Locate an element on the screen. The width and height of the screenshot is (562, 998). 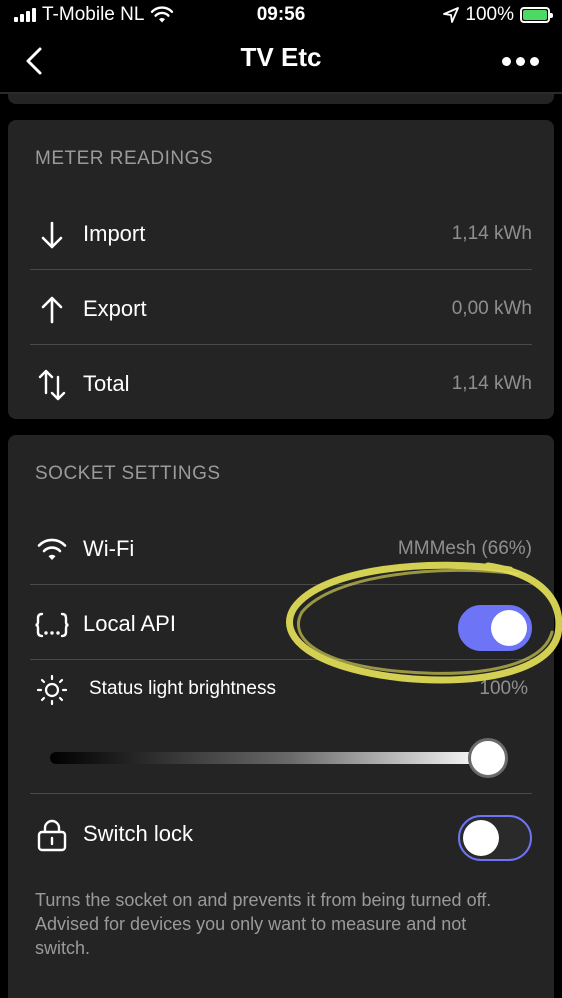
local-api-label: Local API is located at coordinates (129, 623).